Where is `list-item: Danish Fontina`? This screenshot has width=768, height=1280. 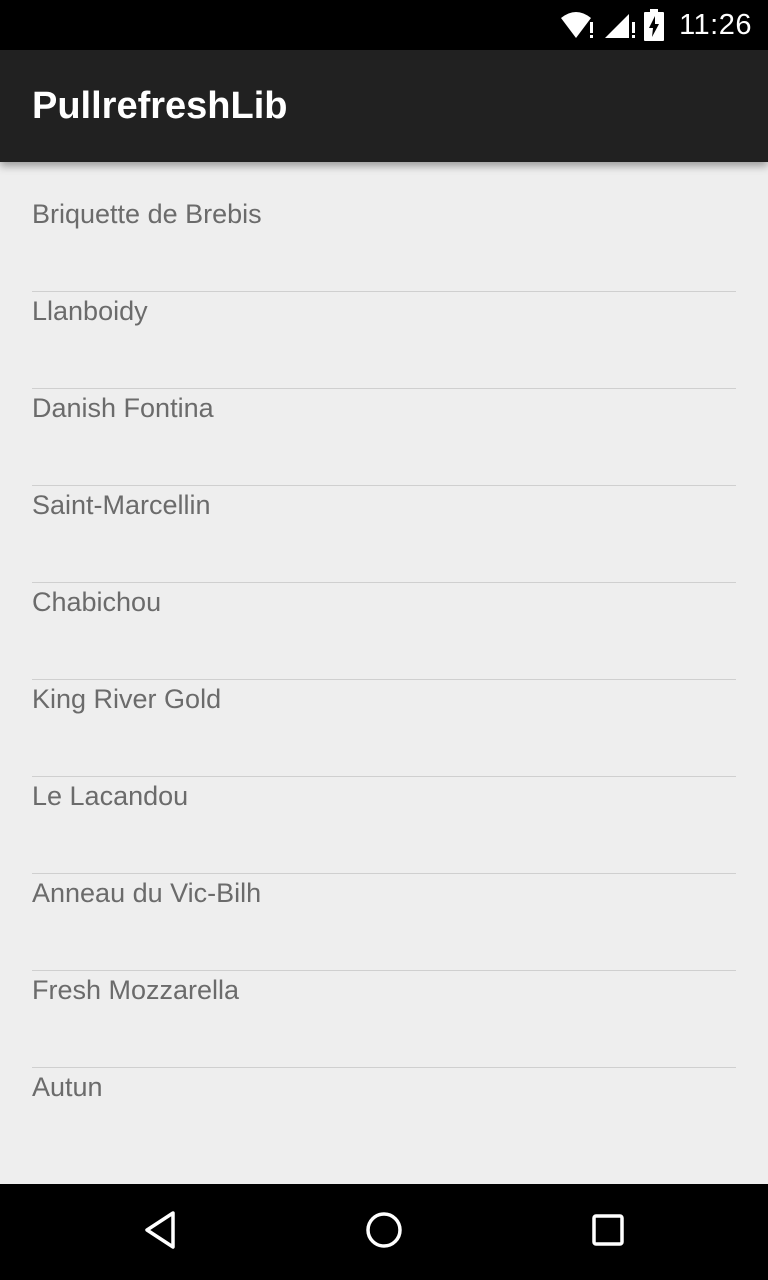 list-item: Danish Fontina is located at coordinates (384, 404).